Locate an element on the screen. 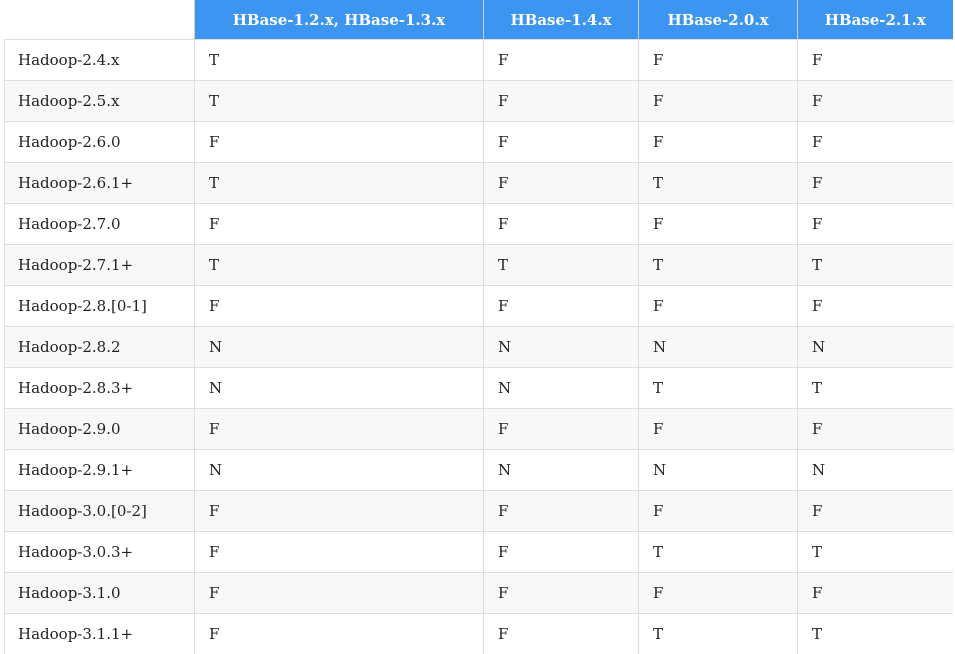 The image size is (955, 654). table-row: Hadoop-3.0.[0-2] F F F F is located at coordinates (478, 511).